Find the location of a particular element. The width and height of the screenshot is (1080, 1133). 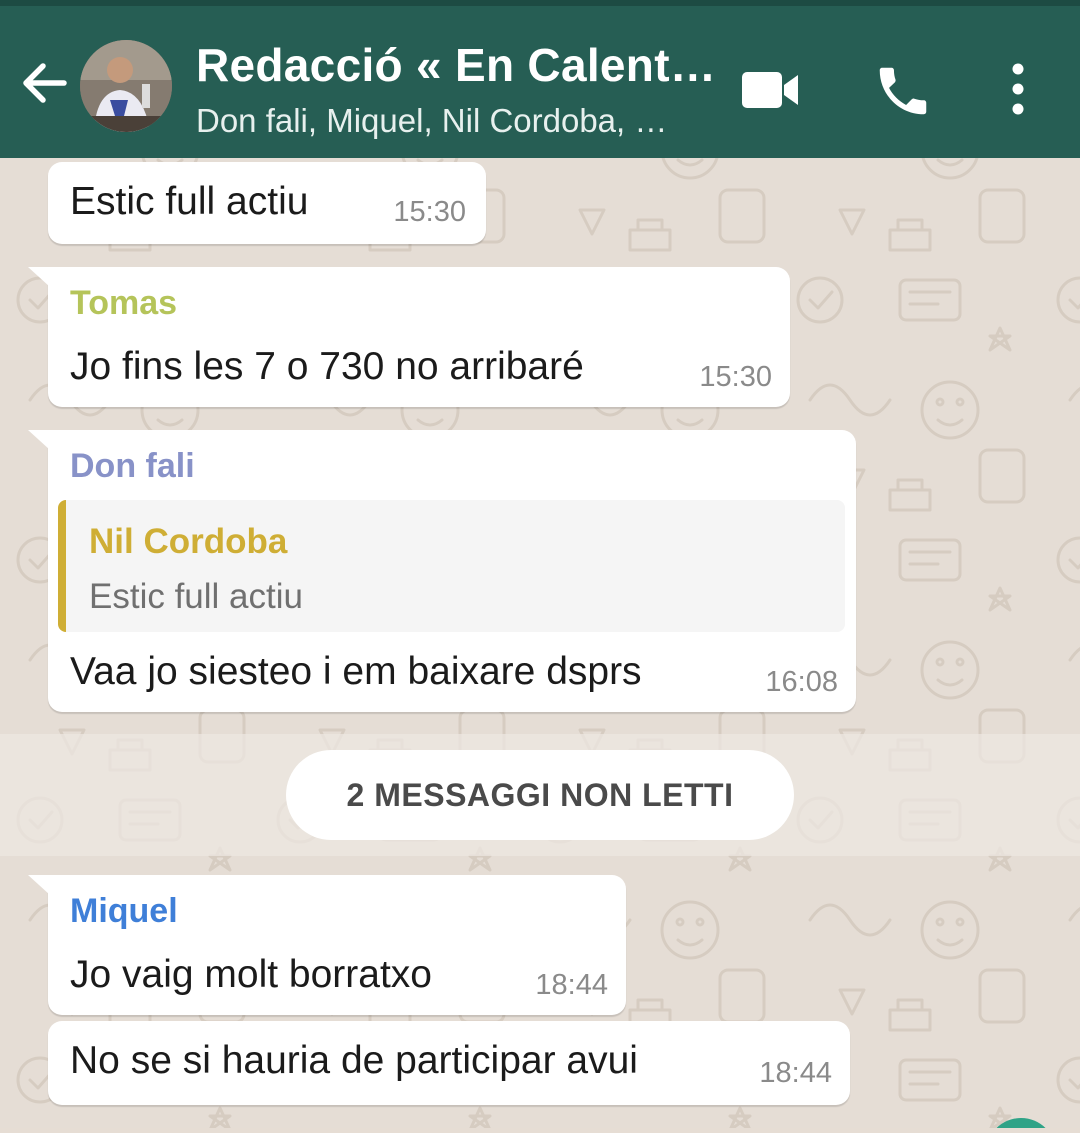

fab-circle is located at coordinates (1021, 1123).